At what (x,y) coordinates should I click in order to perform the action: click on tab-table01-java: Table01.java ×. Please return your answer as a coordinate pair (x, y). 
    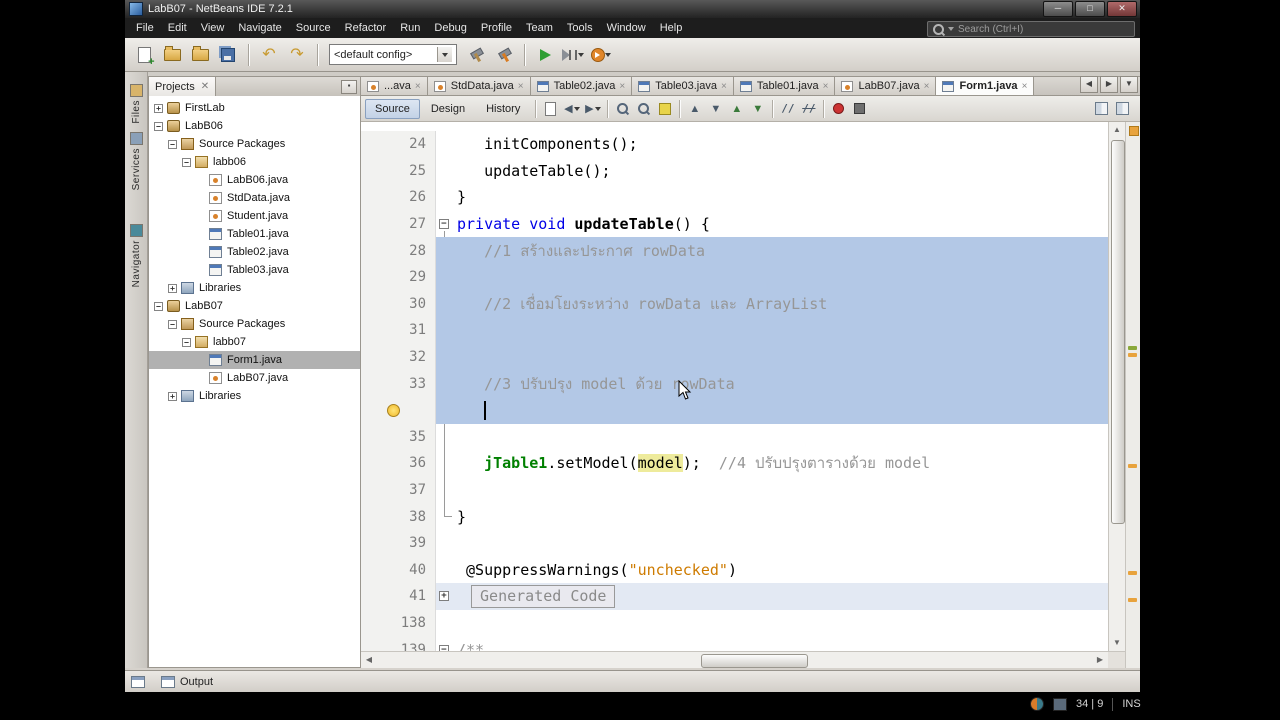
    Looking at the image, I should click on (784, 86).